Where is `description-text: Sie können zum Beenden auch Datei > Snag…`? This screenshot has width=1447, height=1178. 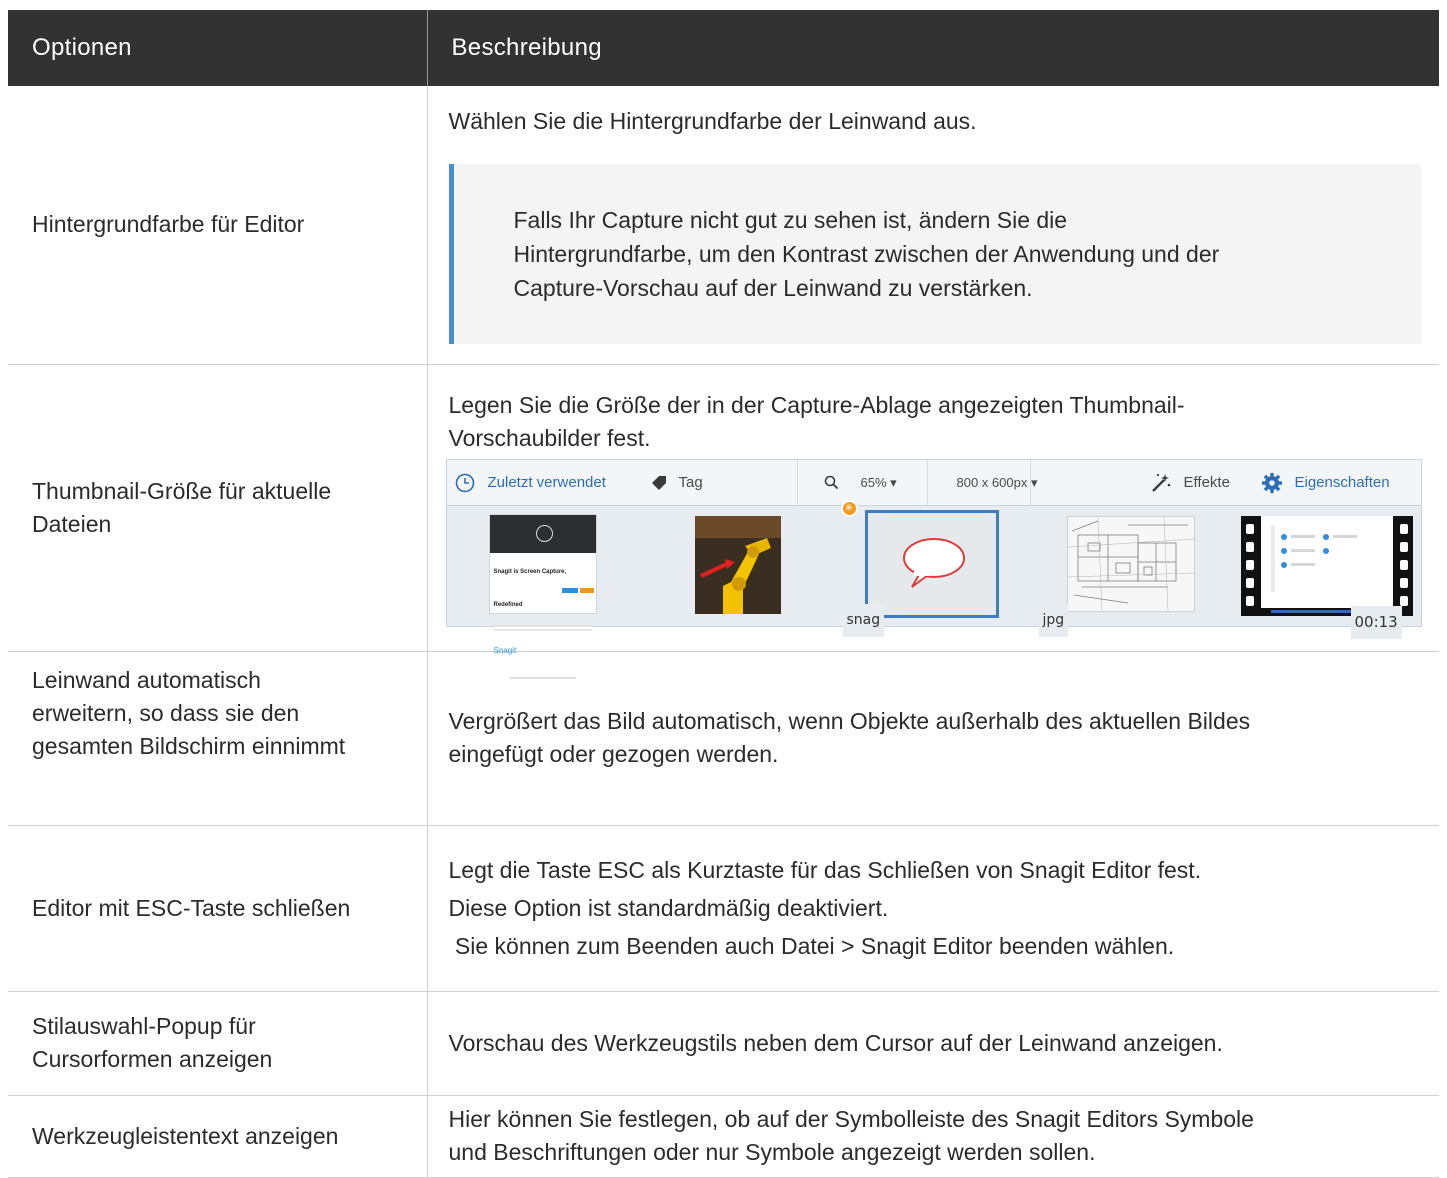
description-text: Sie können zum Beenden auch Datei > Snag… is located at coordinates (811, 945).